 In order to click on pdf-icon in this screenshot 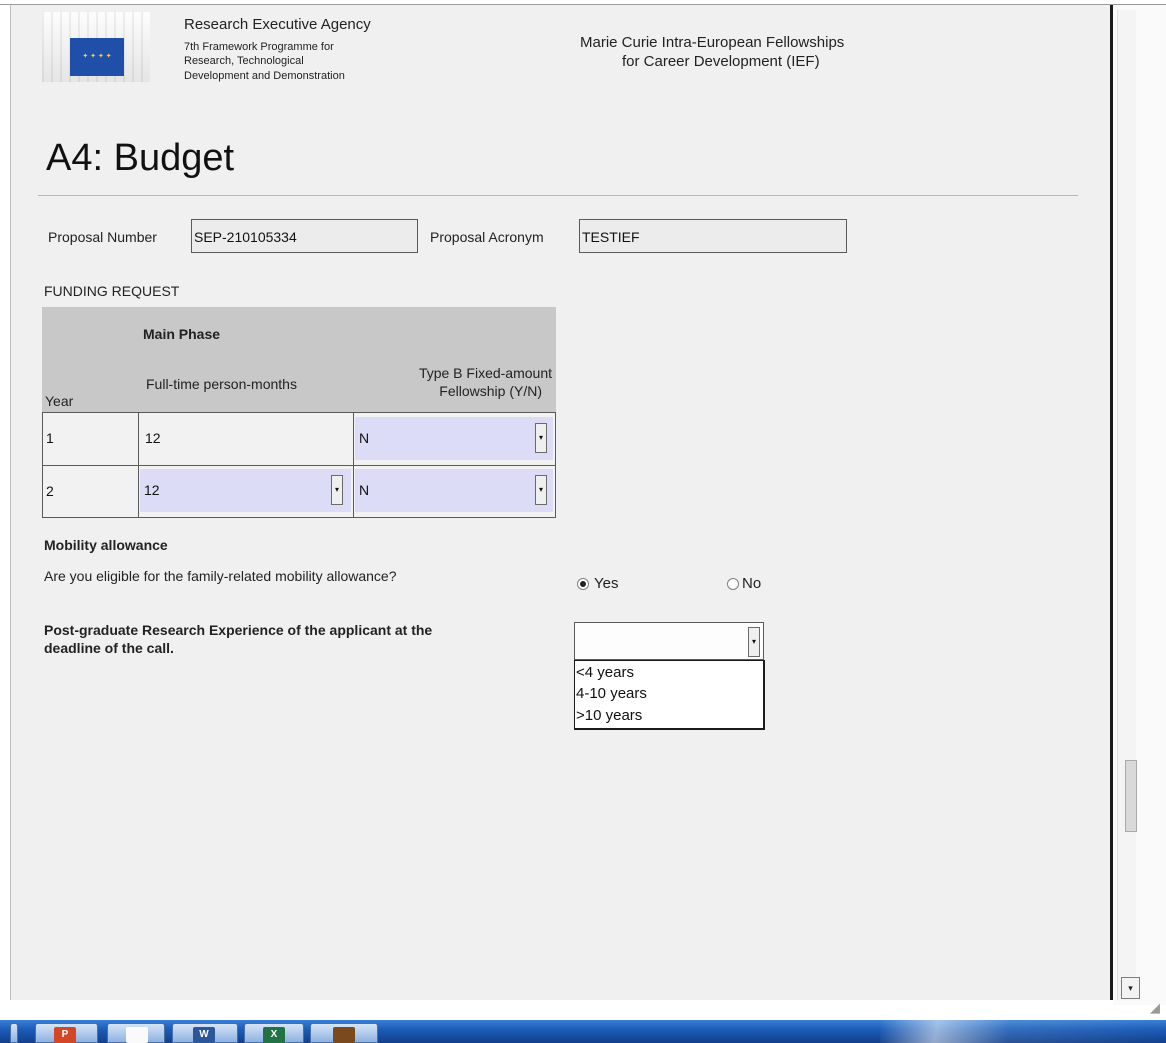, I will do `click(137, 1035)`.